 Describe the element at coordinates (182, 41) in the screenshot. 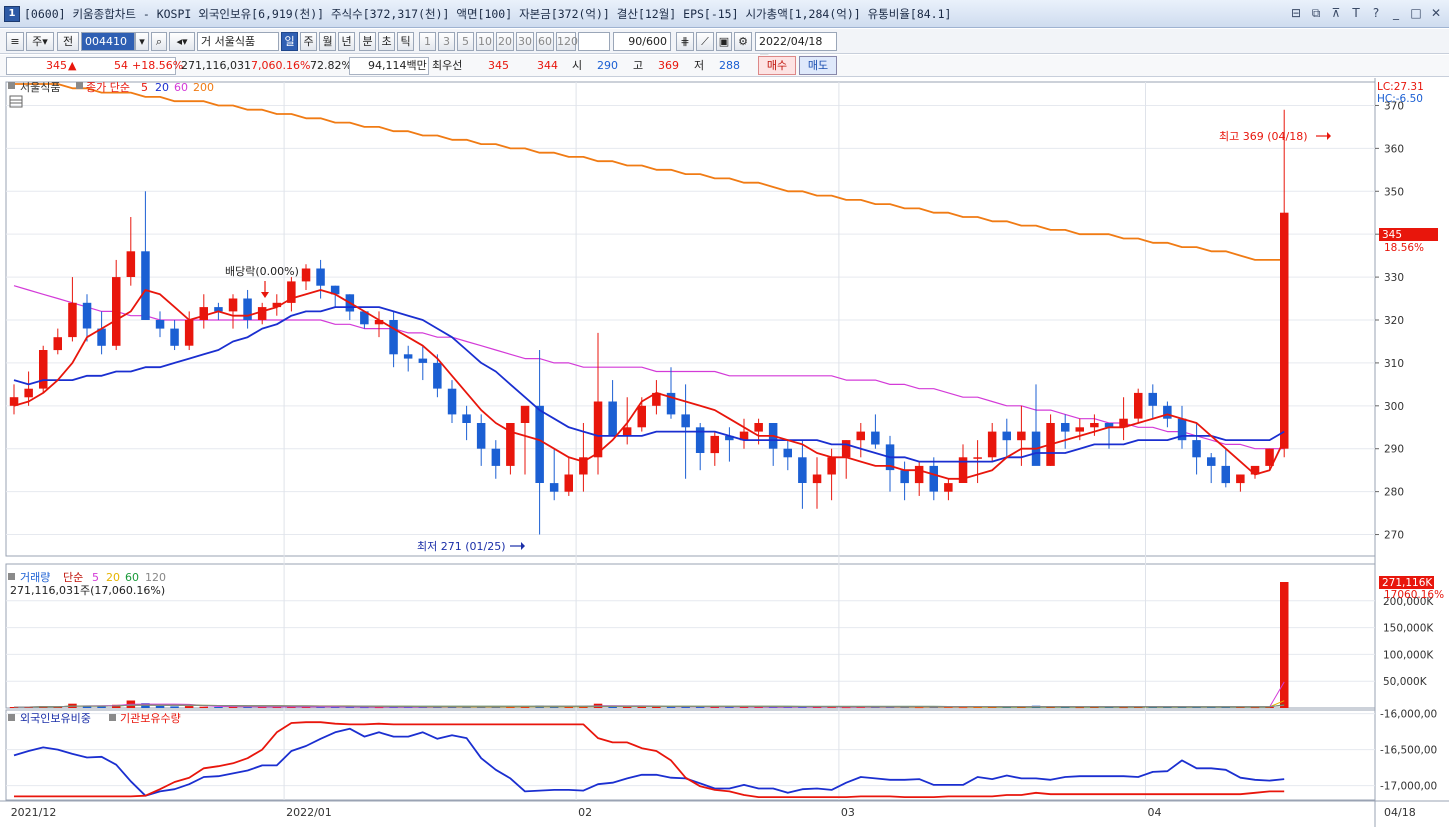

I see `sound-icon: ◂▾` at that location.